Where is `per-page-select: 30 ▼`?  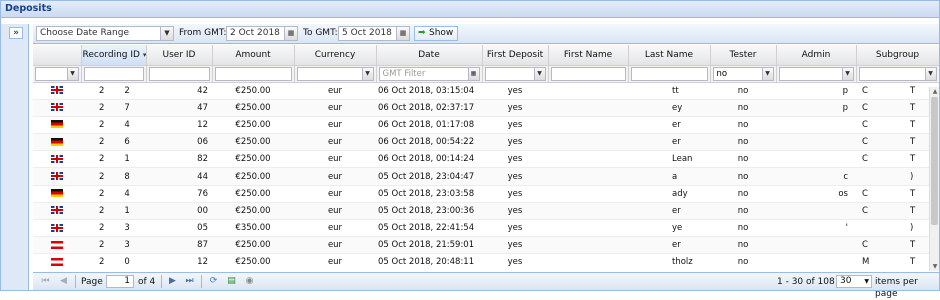 per-page-select: 30 ▼ is located at coordinates (854, 281).